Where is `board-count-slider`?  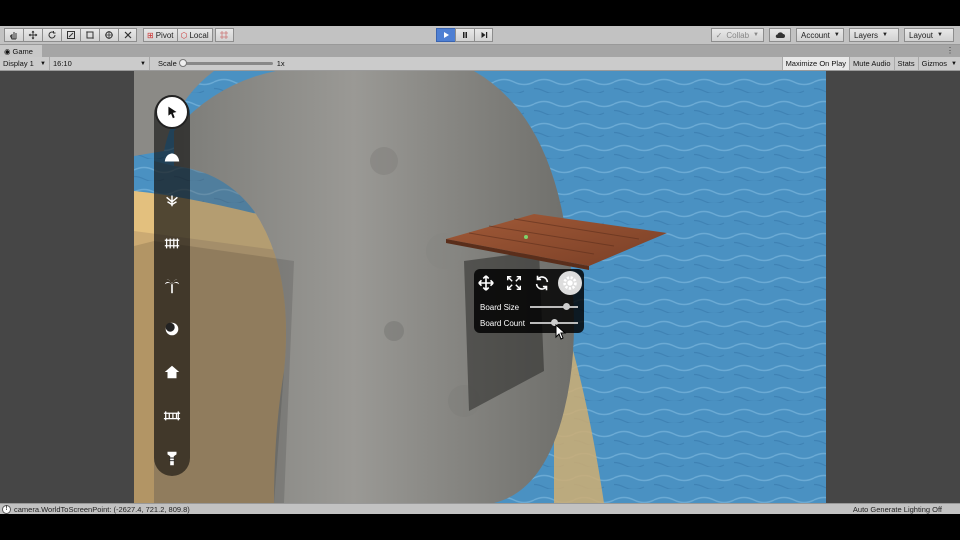 board-count-slider is located at coordinates (554, 322).